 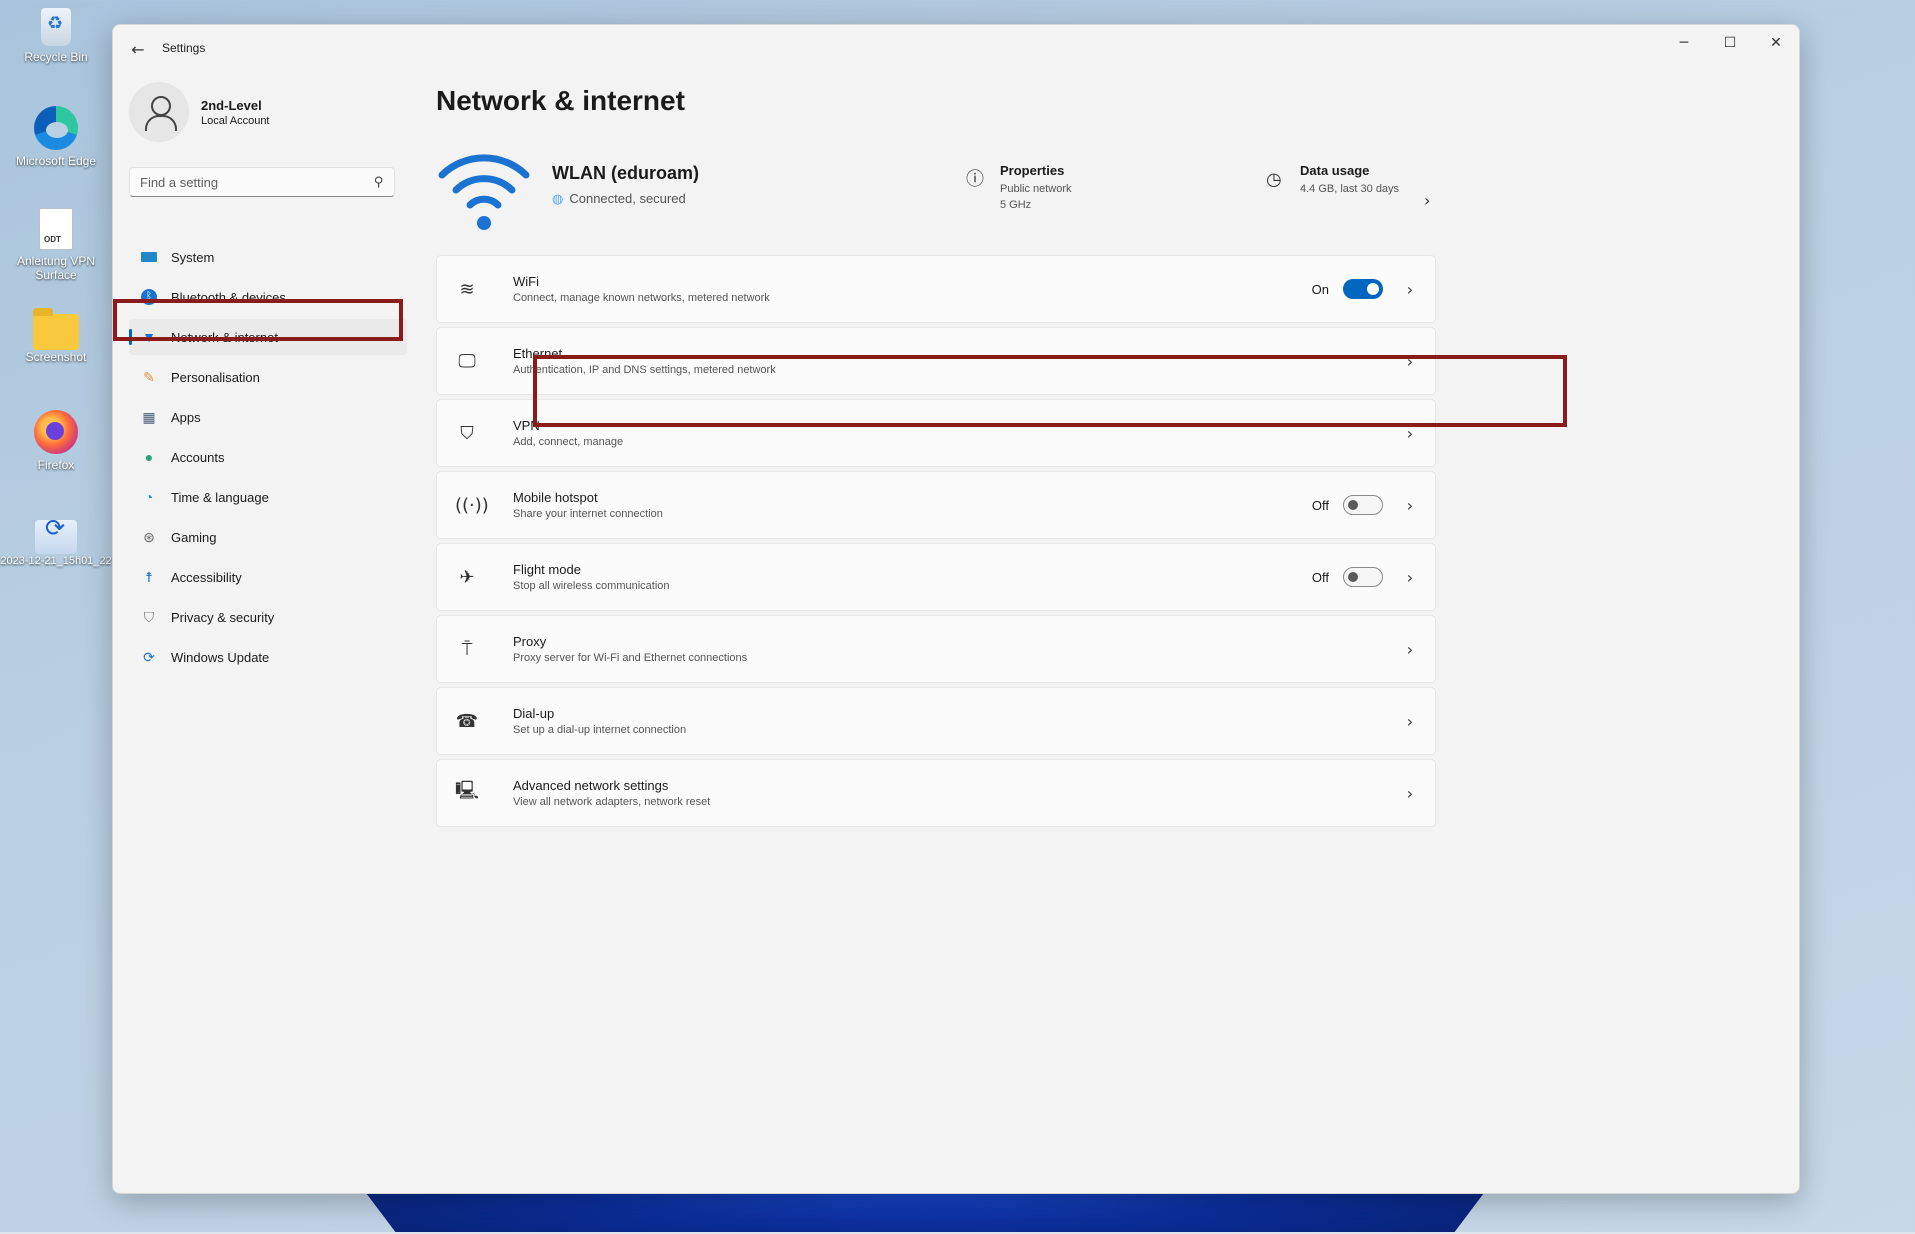 I want to click on properties-link: ⓘ Properties Public network 5 GHz, so click(x=1019, y=188).